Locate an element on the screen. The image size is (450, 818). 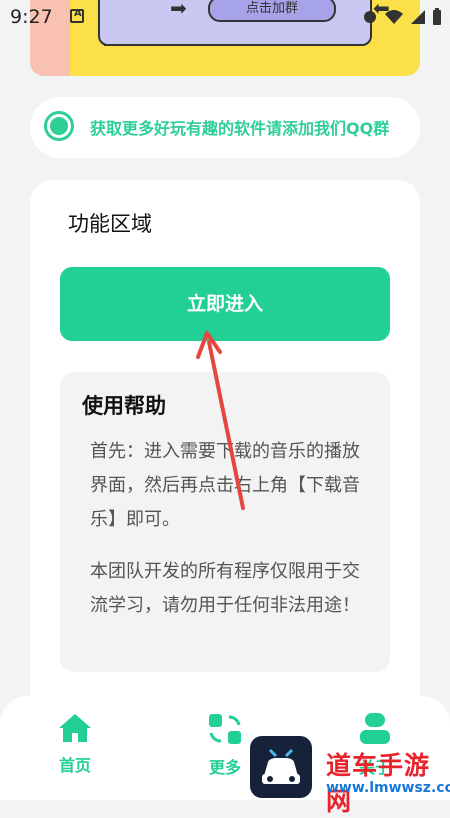
status-bar: 9:27 is located at coordinates (225, 17).